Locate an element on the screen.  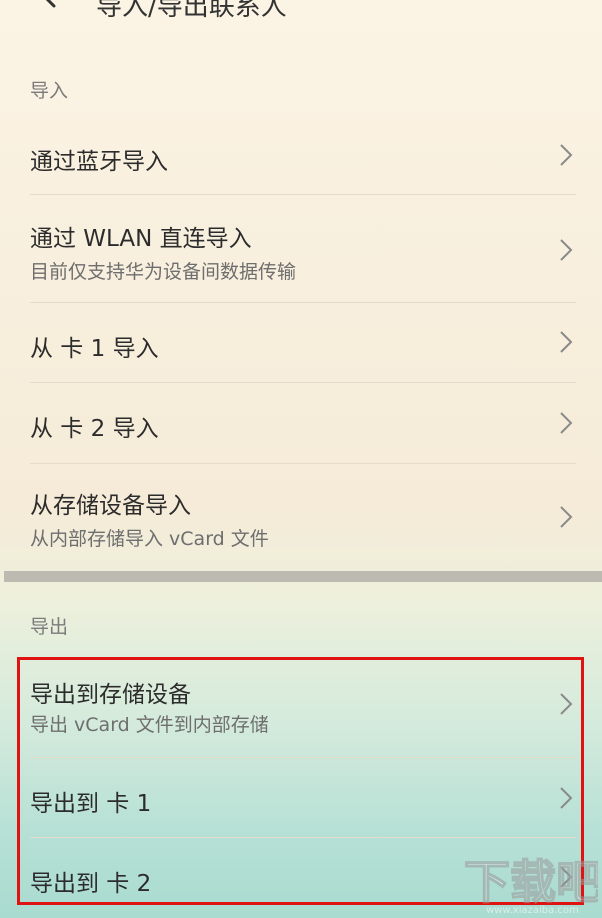
item-subtitle: 从内部存储导入 vCard 文件 is located at coordinates (149, 539).